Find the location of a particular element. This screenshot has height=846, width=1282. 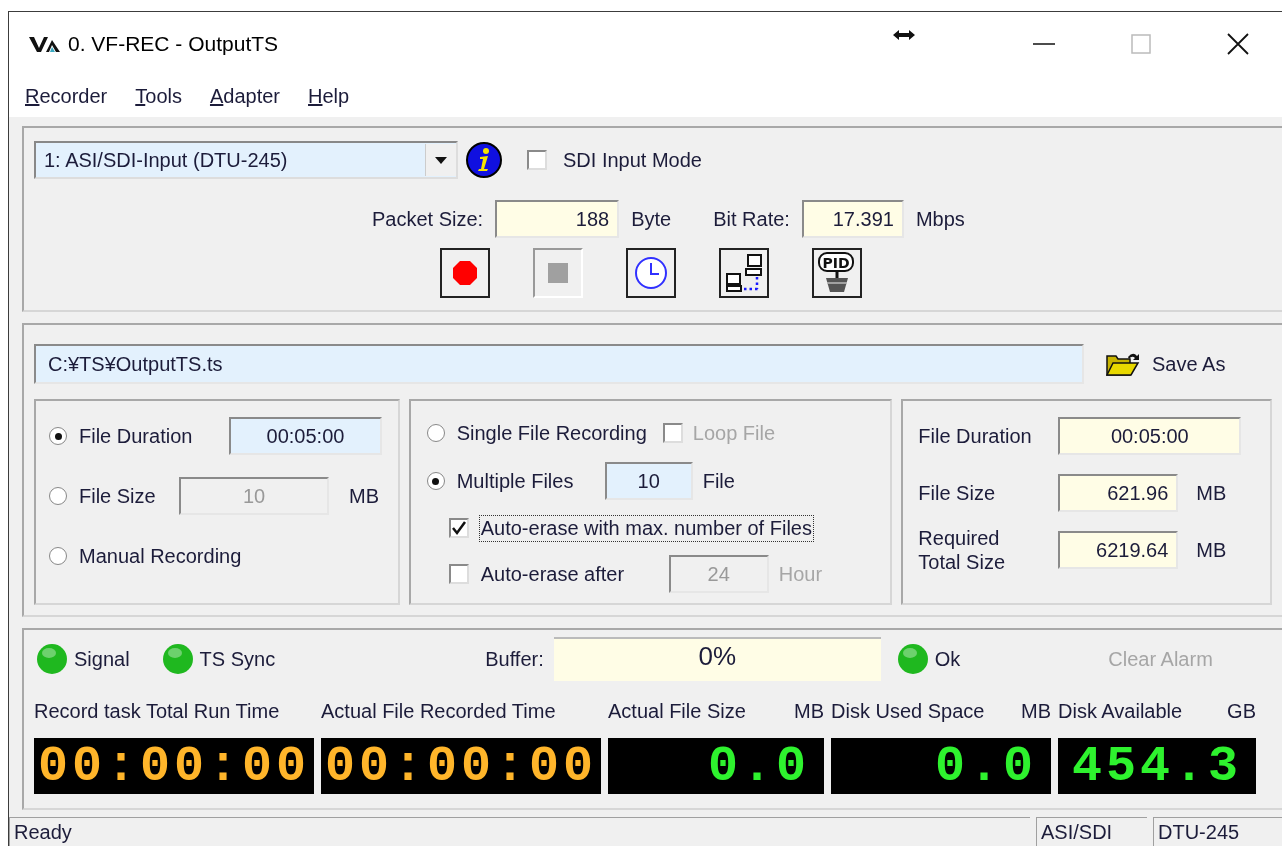

resize-cursor-icon is located at coordinates (904, 34).